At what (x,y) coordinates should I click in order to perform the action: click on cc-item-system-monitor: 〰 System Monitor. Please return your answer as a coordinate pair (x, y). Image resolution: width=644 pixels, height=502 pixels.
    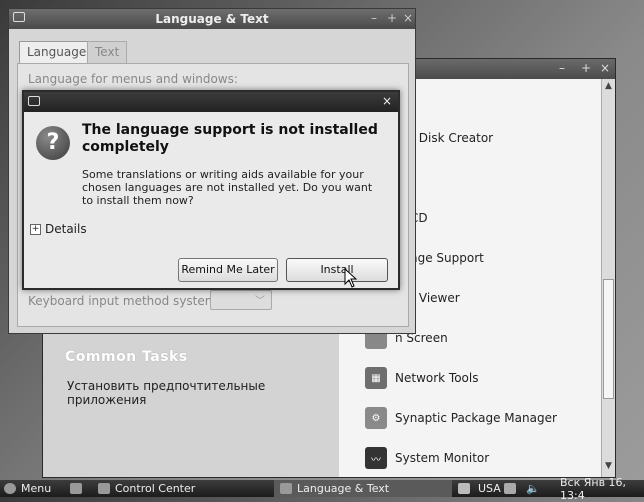
    Looking at the image, I should click on (414, 458).